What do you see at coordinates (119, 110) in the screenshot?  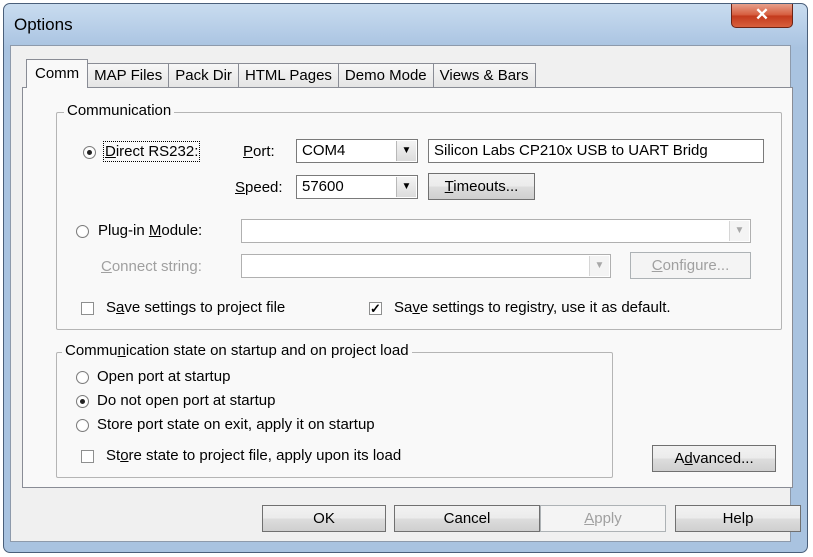 I see `communication-caption: Communication` at bounding box center [119, 110].